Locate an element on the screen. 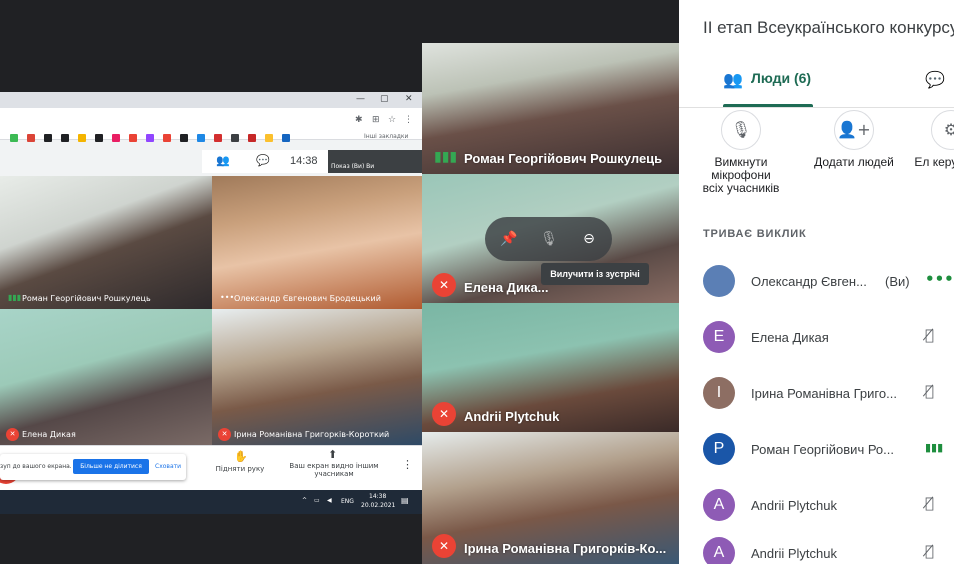 This screenshot has height=564, width=954. person-row: Олександр Євген... (Ви) ••• is located at coordinates (828, 283).